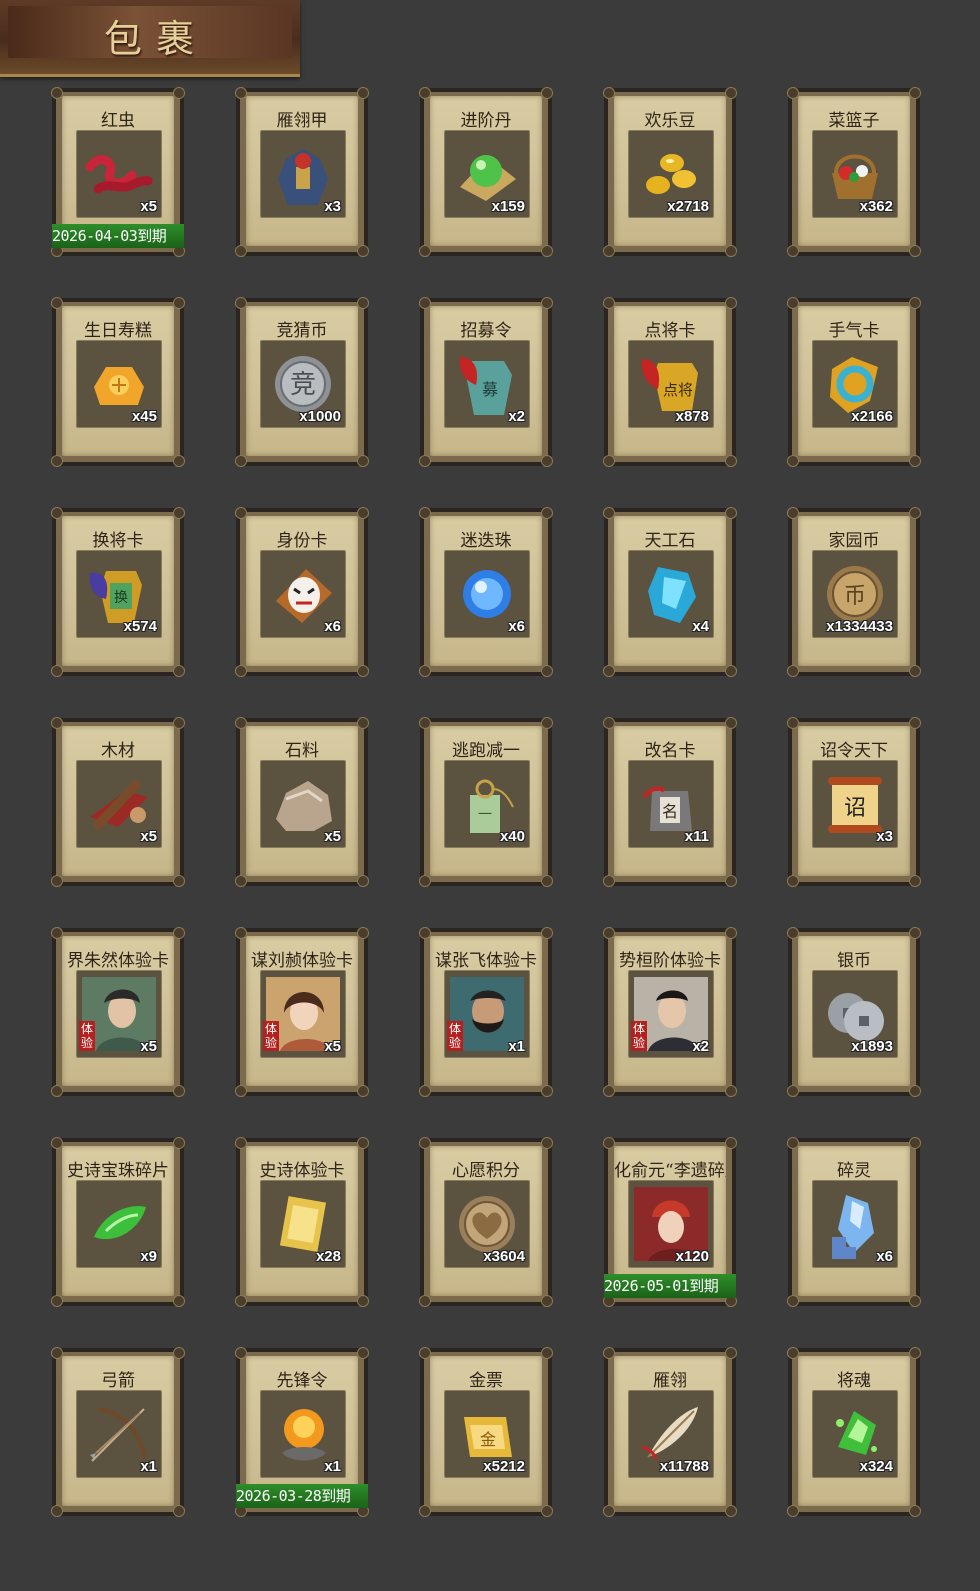 The image size is (980, 1591). I want to click on item-card: 弓箭 x1, so click(118, 1432).